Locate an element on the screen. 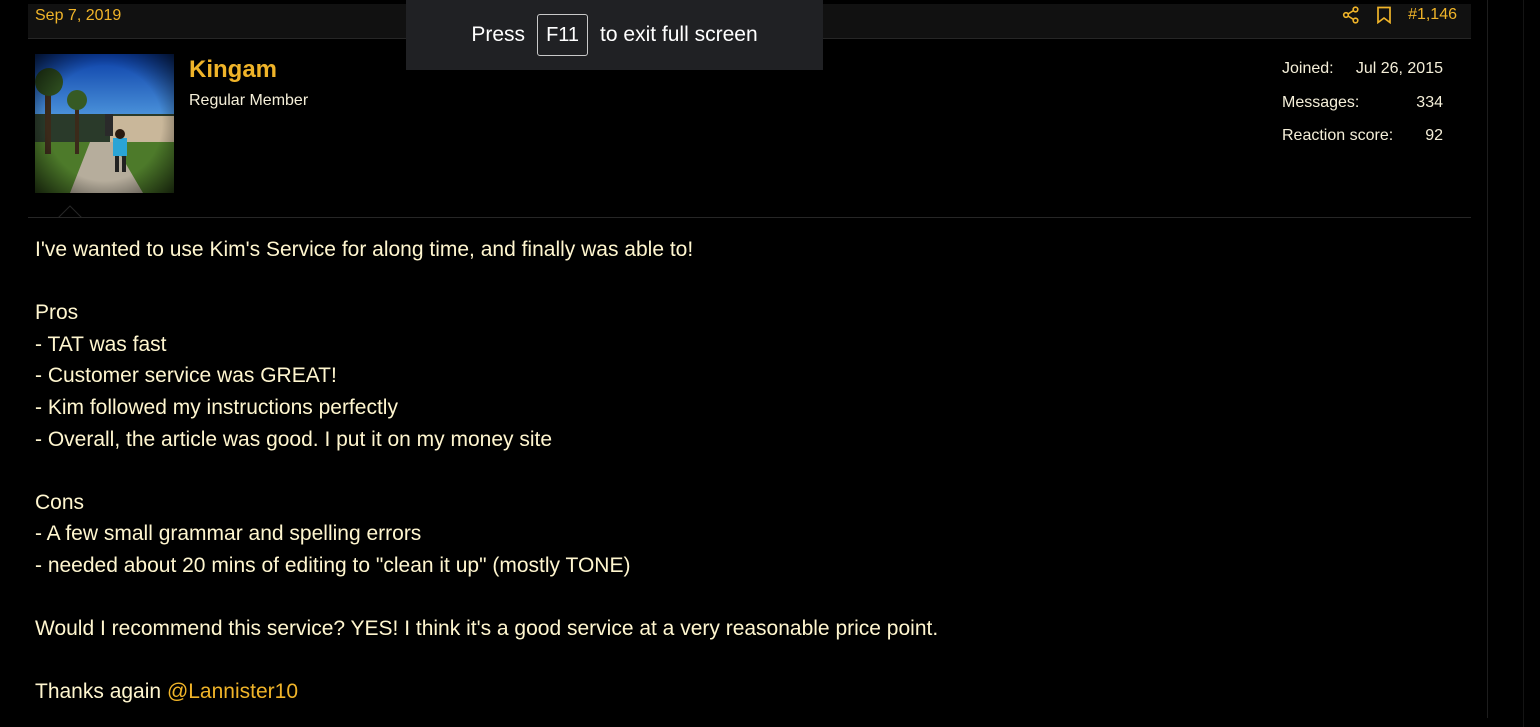  fullscreen-notice: Press F11 to exit full screen is located at coordinates (614, 35).